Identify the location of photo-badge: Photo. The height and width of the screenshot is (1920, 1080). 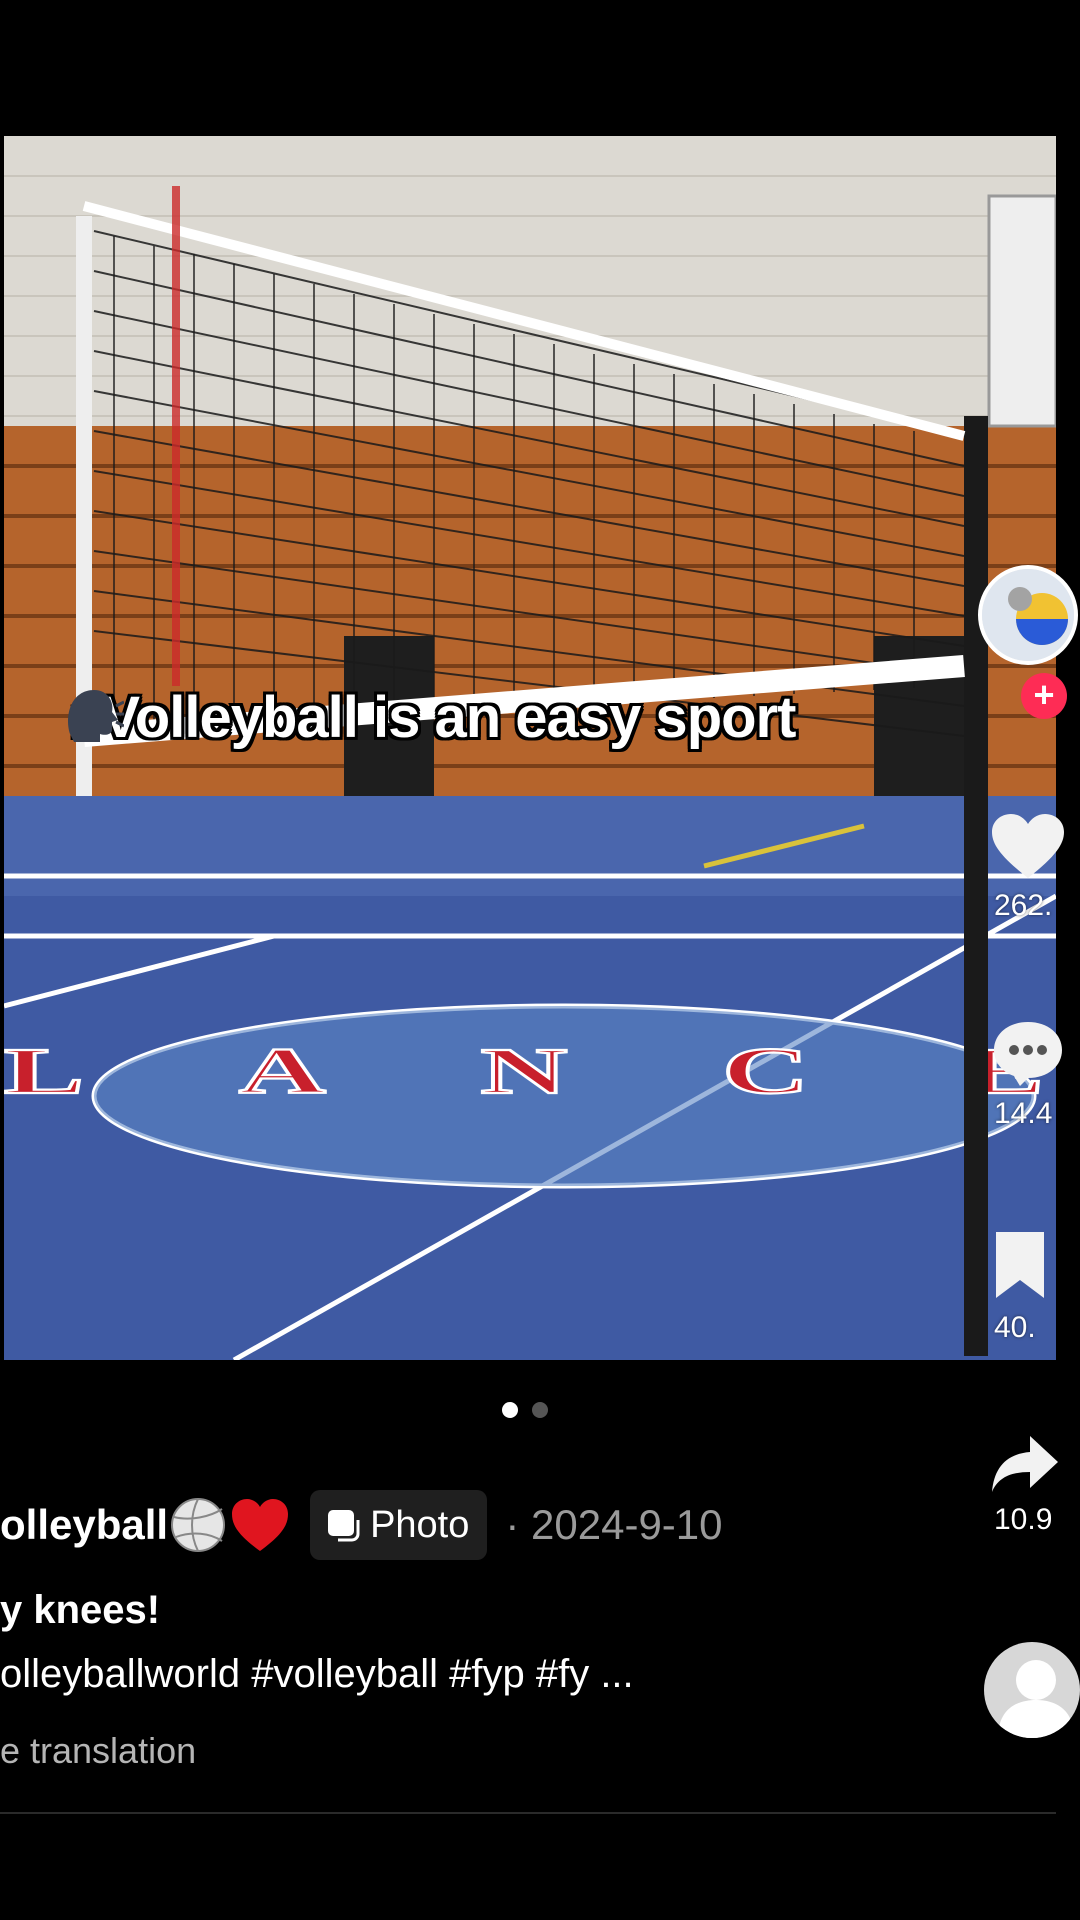
(399, 1525).